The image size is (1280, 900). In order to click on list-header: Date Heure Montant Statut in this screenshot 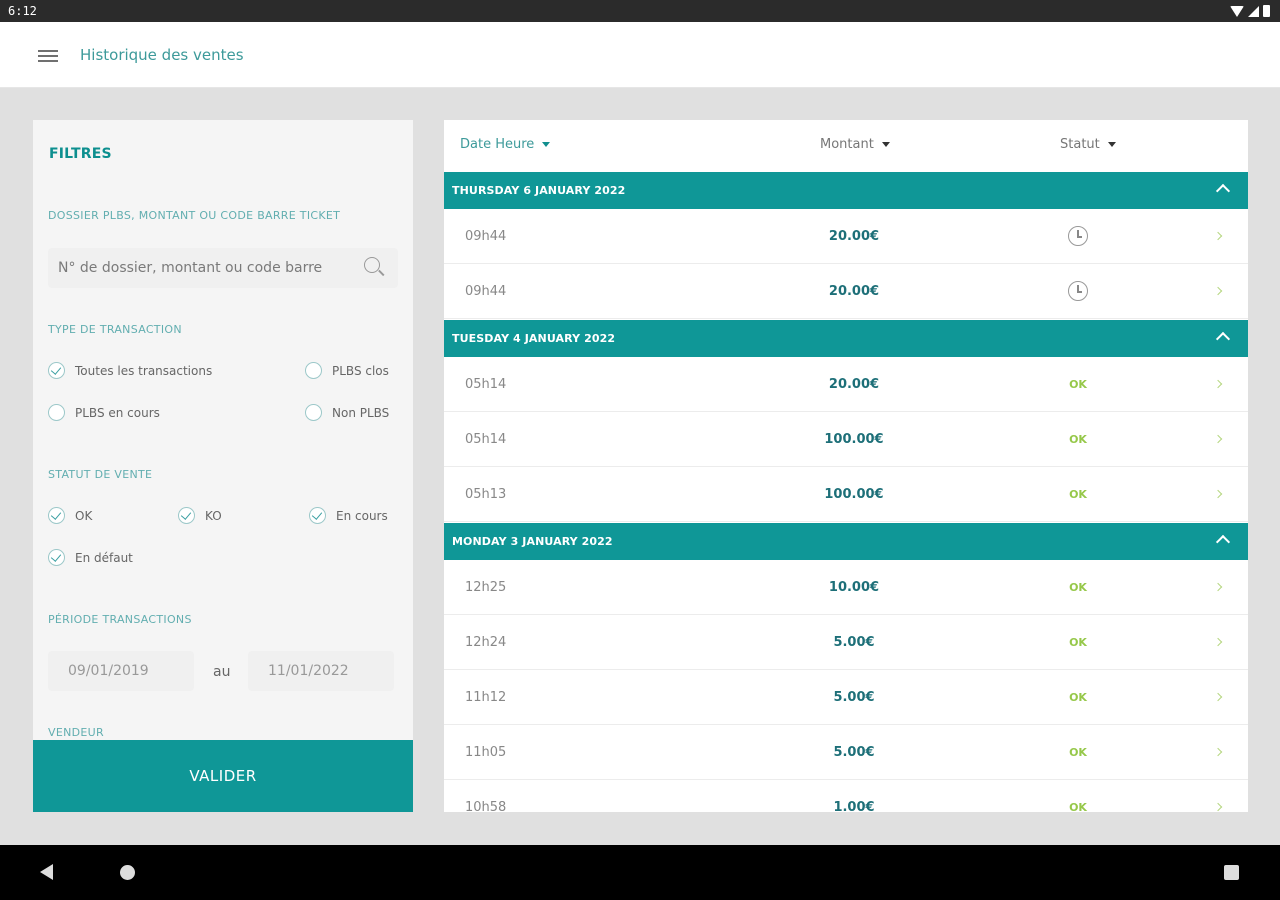, I will do `click(846, 145)`.